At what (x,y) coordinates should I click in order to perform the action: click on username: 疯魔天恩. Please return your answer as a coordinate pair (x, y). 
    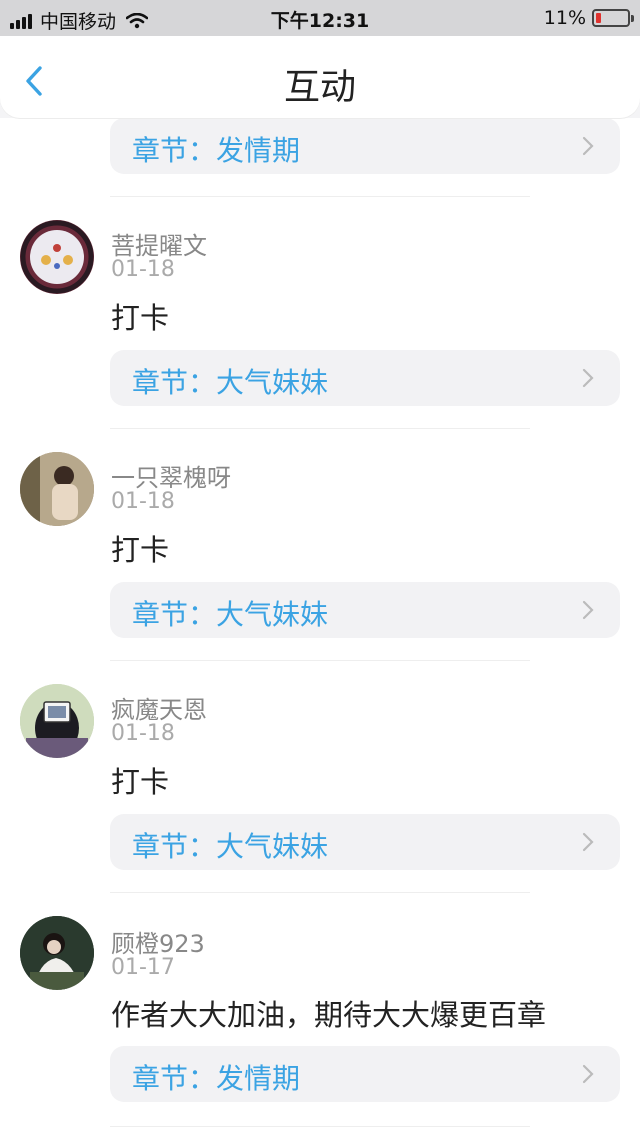
    Looking at the image, I should click on (159, 710).